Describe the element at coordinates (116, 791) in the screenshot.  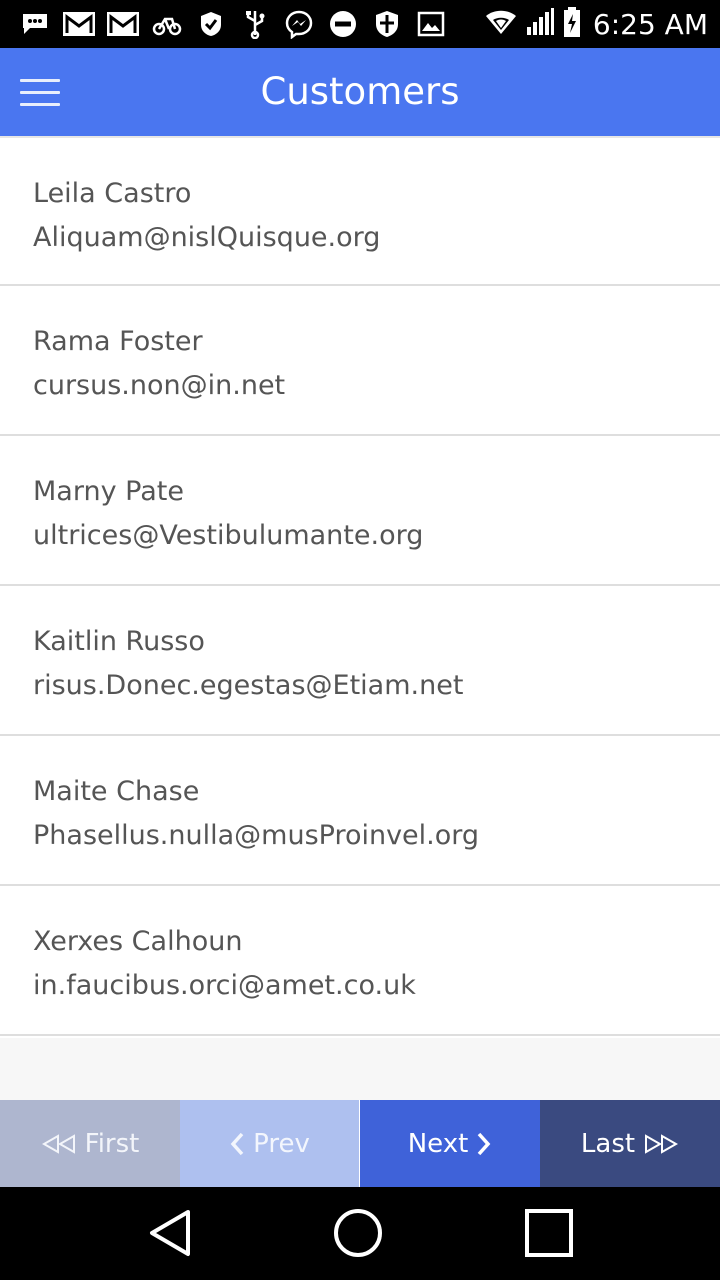
I see `customer-name: Maite Chase` at that location.